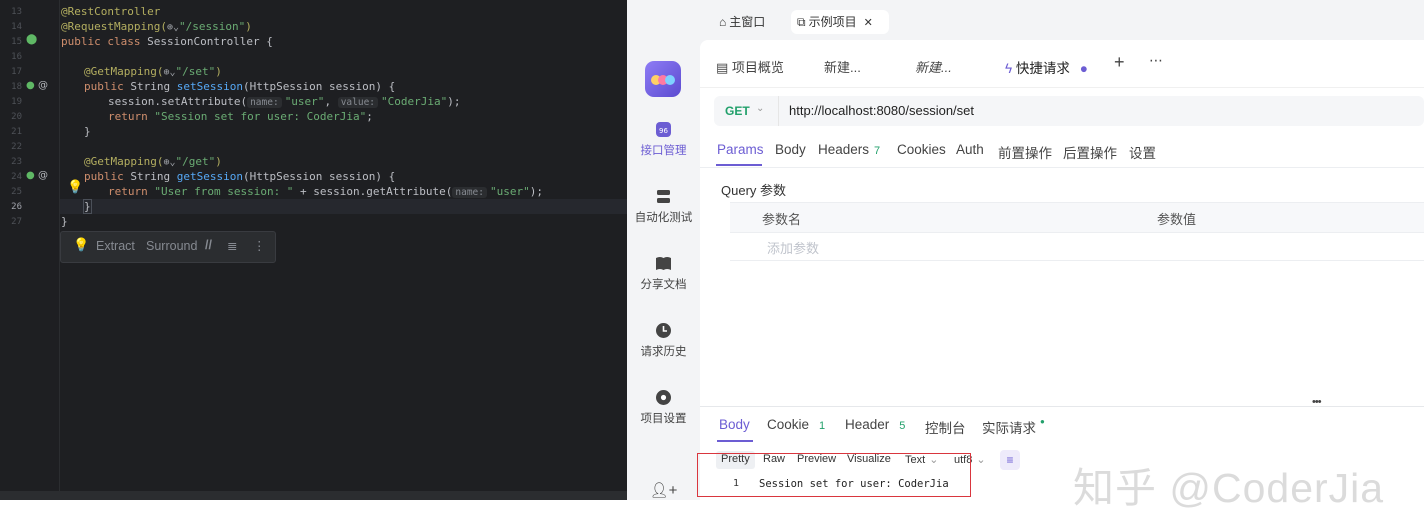 Image resolution: width=1424 pixels, height=514 pixels. I want to click on count-badge: 1, so click(822, 426).